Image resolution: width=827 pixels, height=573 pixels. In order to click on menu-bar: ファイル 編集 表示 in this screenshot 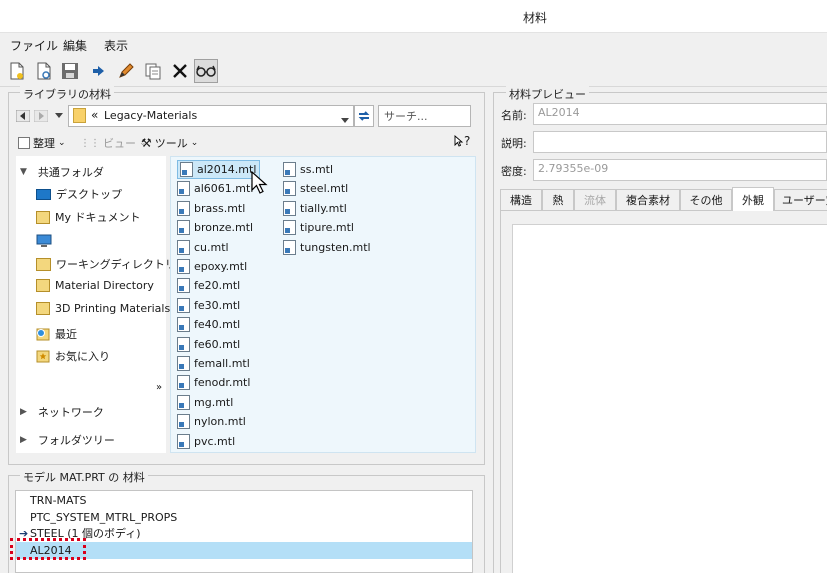, I will do `click(413, 45)`.